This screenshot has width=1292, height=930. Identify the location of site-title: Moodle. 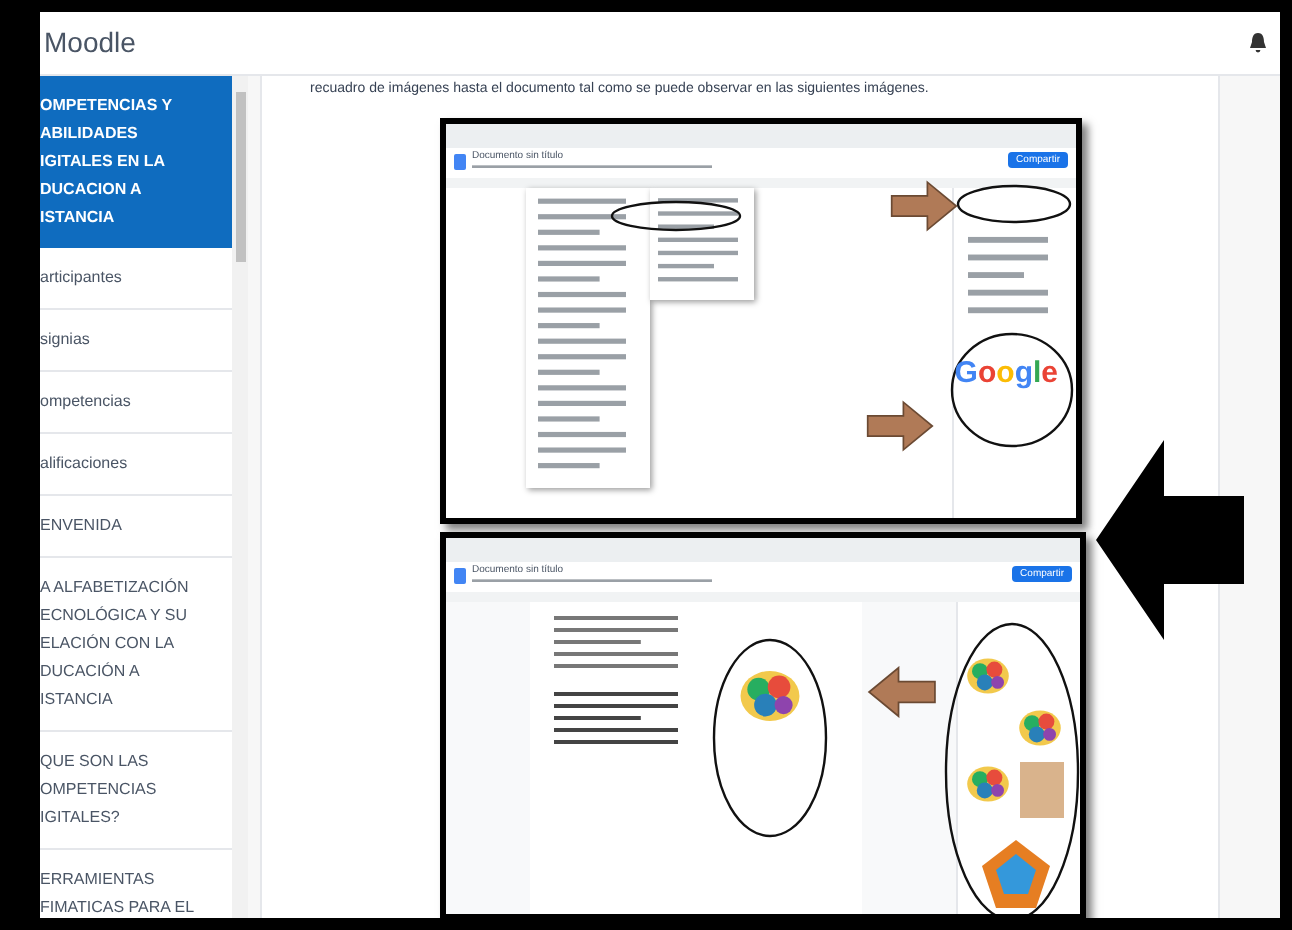
(90, 43).